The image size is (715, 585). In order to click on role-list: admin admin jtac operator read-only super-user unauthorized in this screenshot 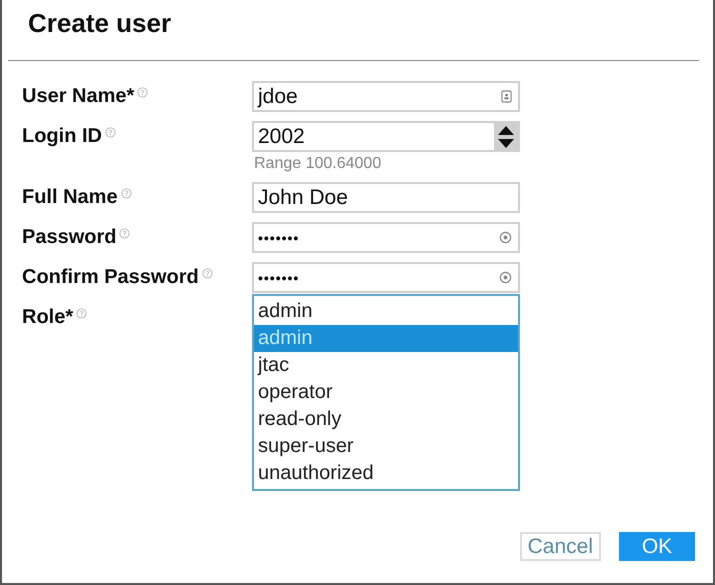, I will do `click(386, 392)`.